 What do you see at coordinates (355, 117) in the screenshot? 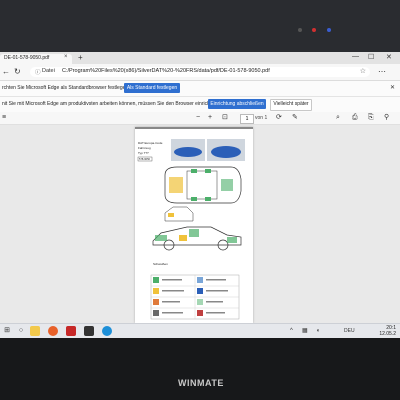
I see `print-icon: ⎙` at bounding box center [355, 117].